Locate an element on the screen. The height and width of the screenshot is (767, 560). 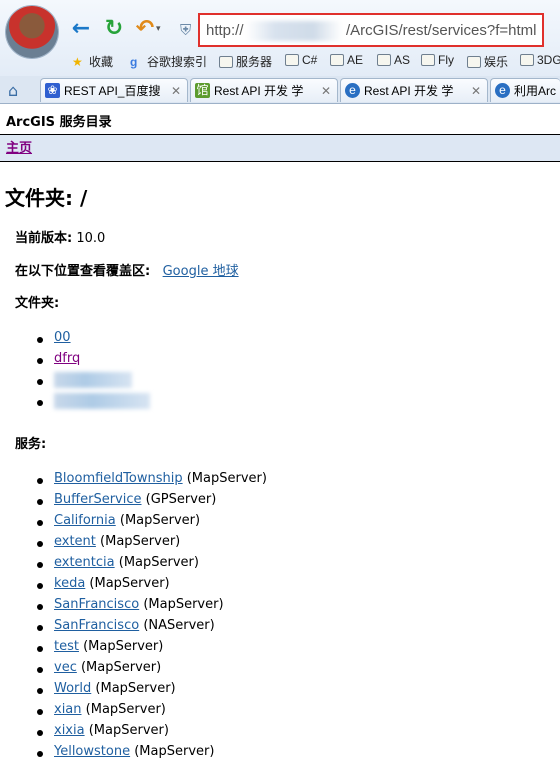
browser-tab: ❀ REST API_百度搜 ✕ is located at coordinates (114, 90).